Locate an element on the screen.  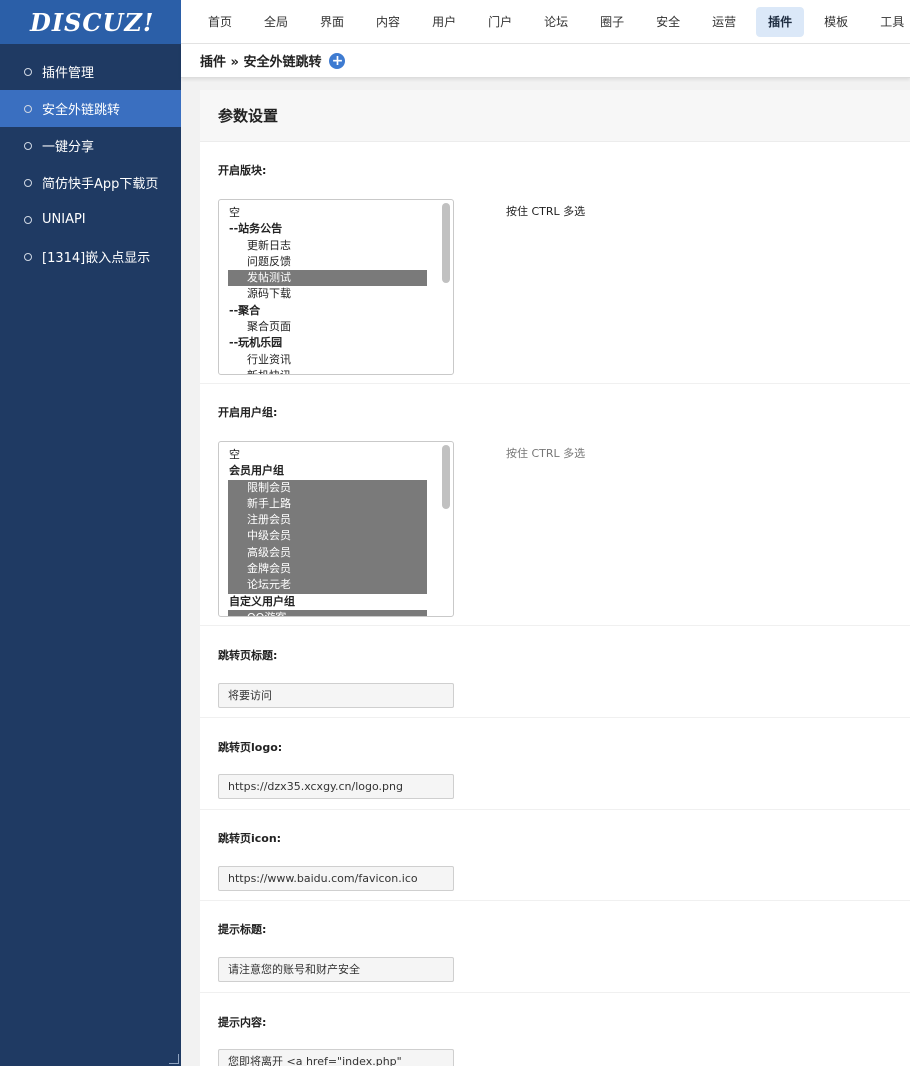
page-icon-label: 跳转页icon: is located at coordinates (250, 838).